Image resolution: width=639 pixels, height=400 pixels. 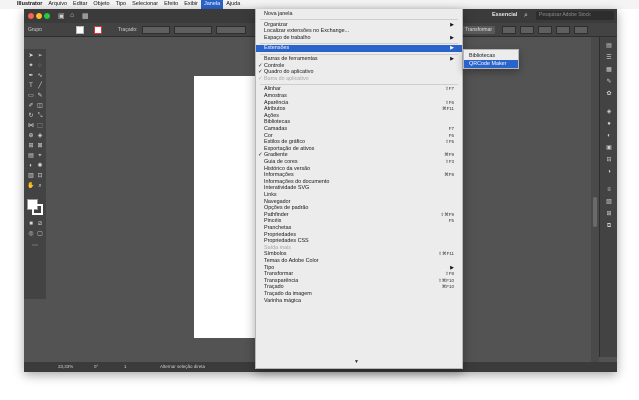 I want to click on janela-menu-item-tracado-da-imagem: Traçado da imagem, so click(x=359, y=294).